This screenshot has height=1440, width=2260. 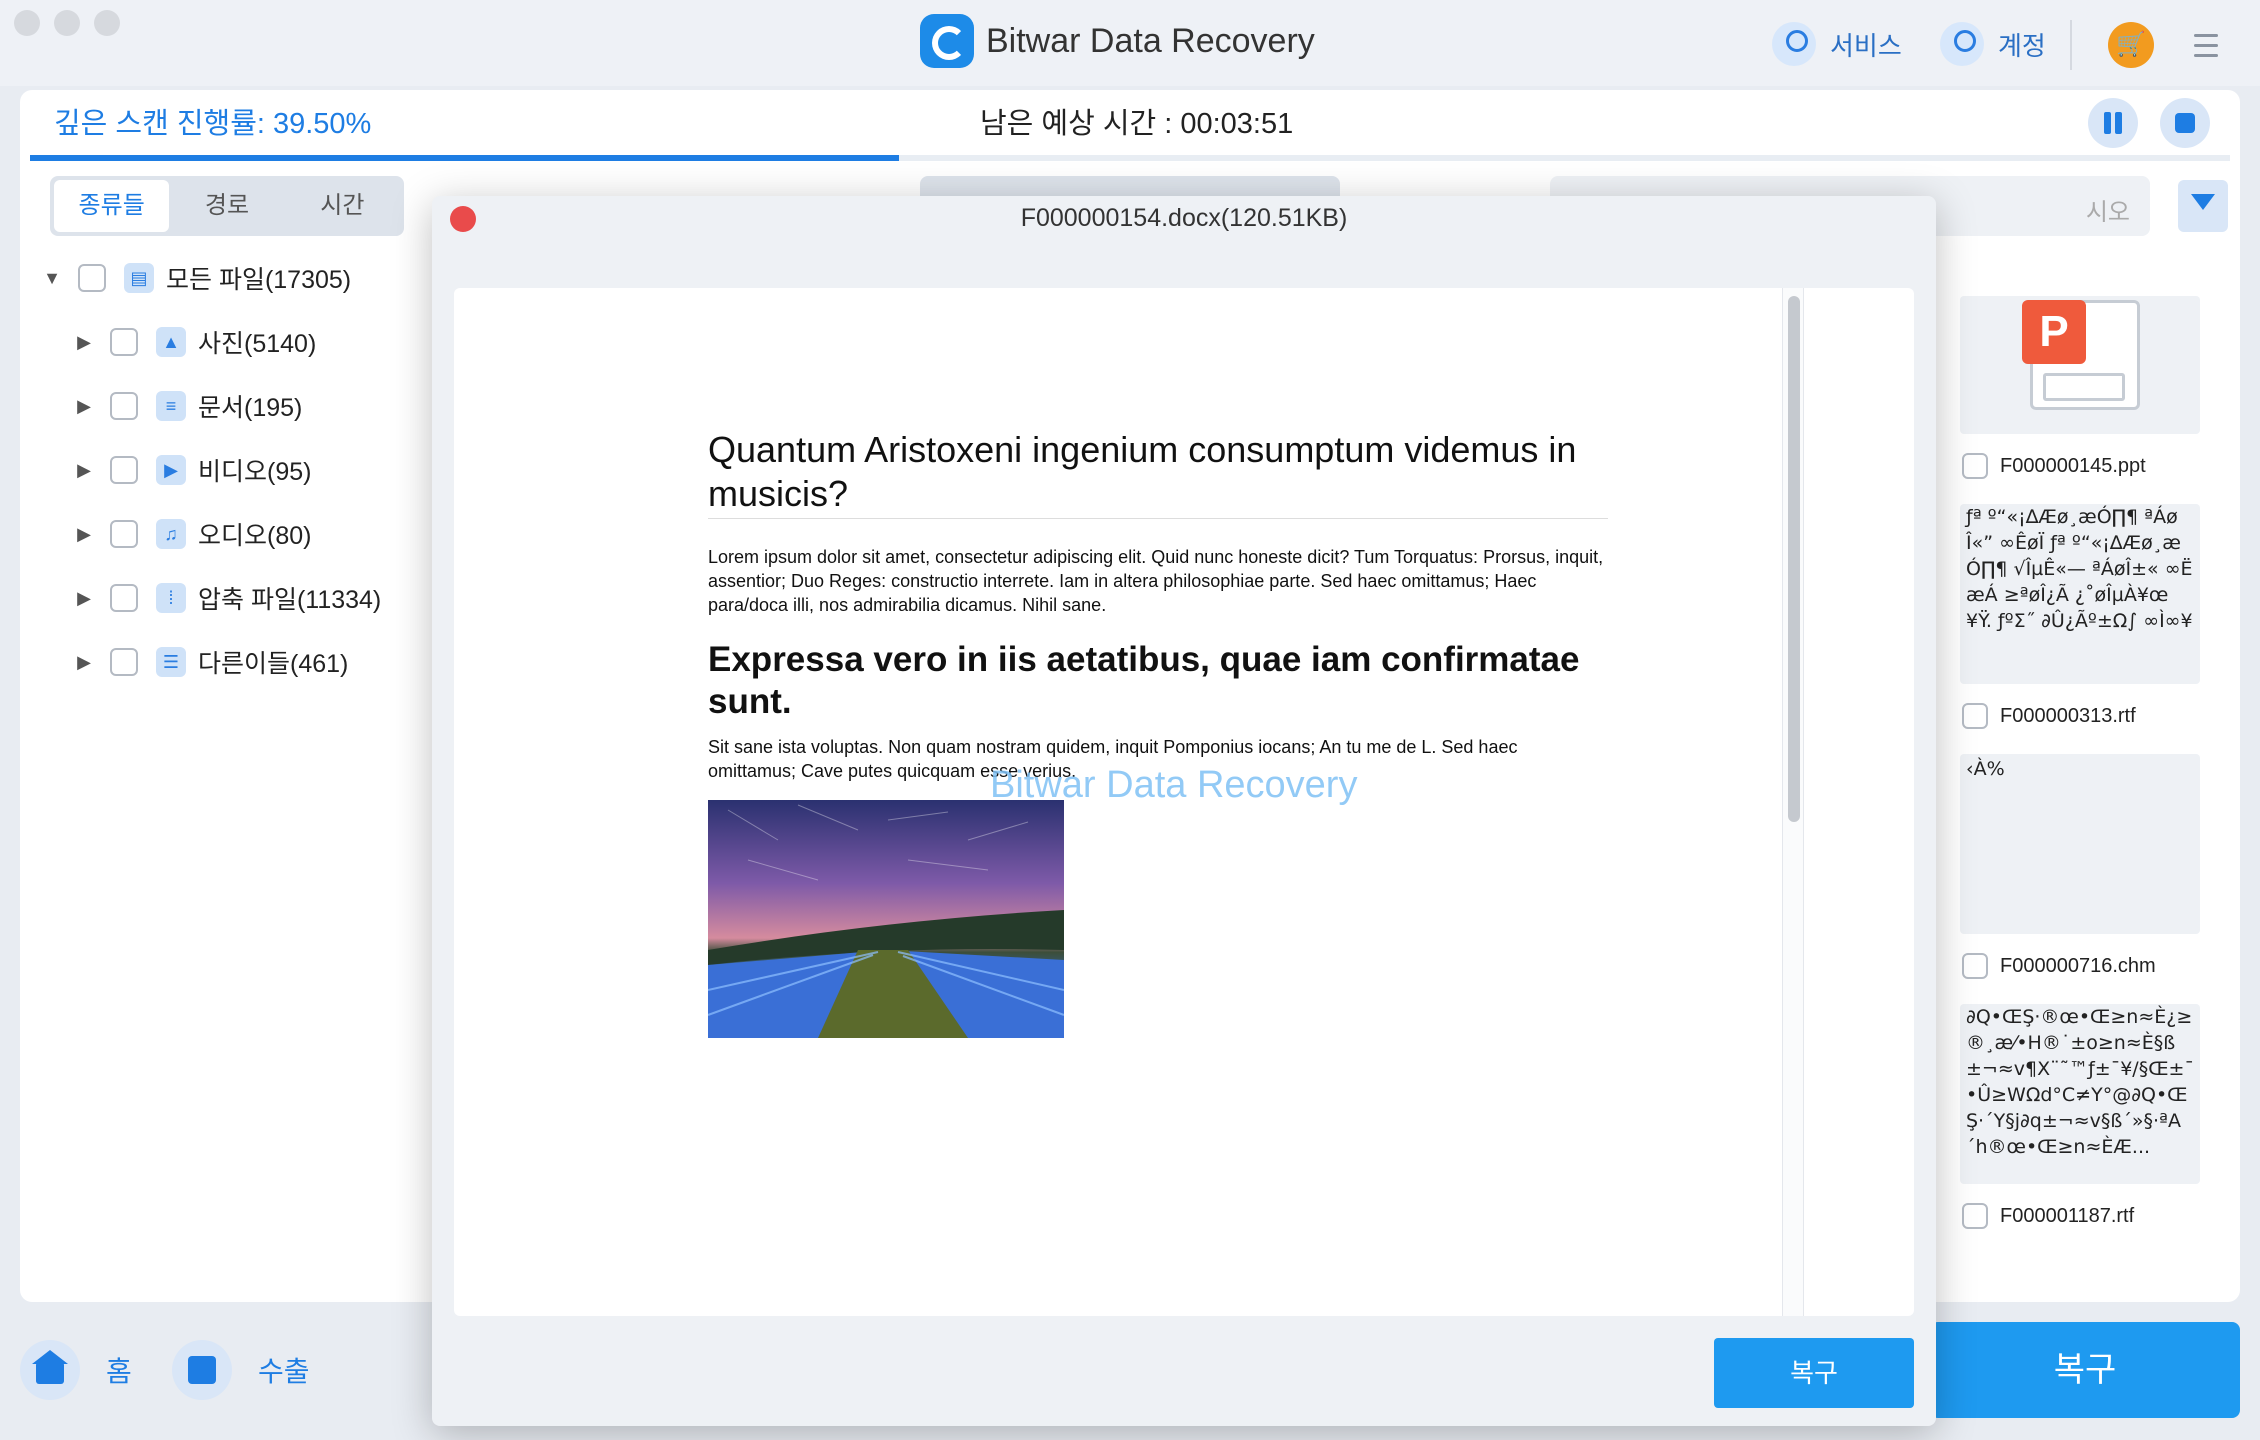 I want to click on pause-button, so click(x=2113, y=123).